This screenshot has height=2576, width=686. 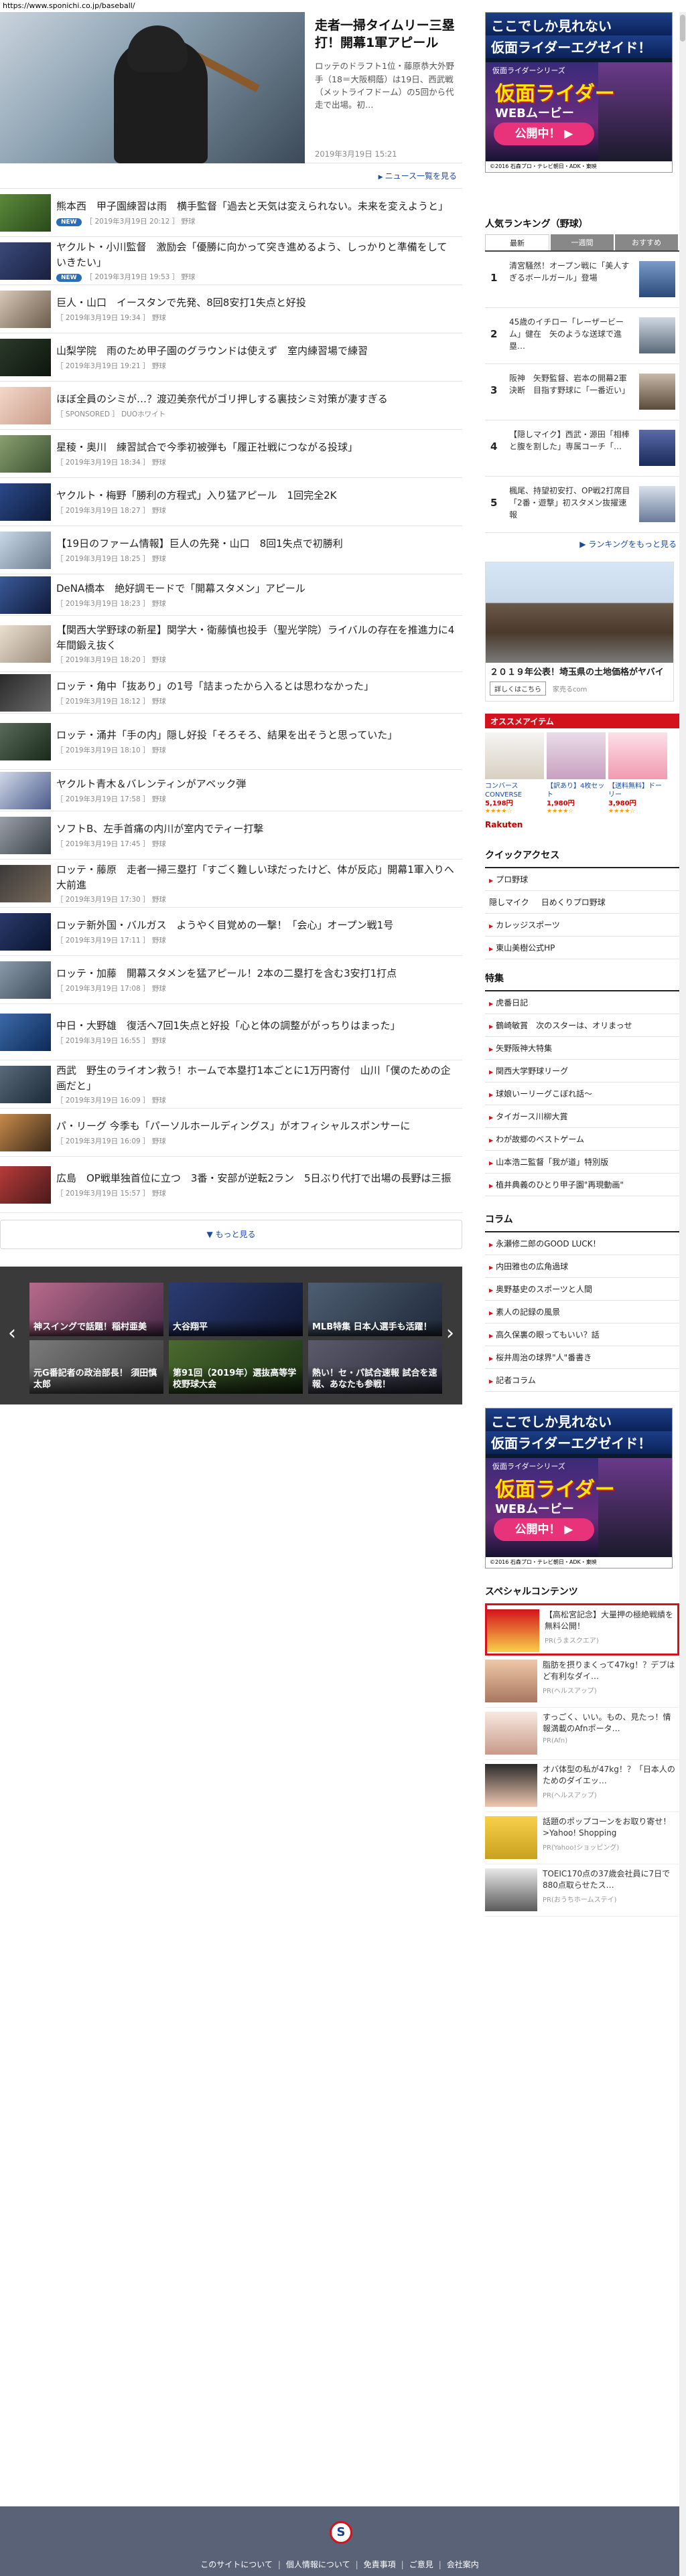 I want to click on footer-link: このサイトについて, so click(x=236, y=2565).